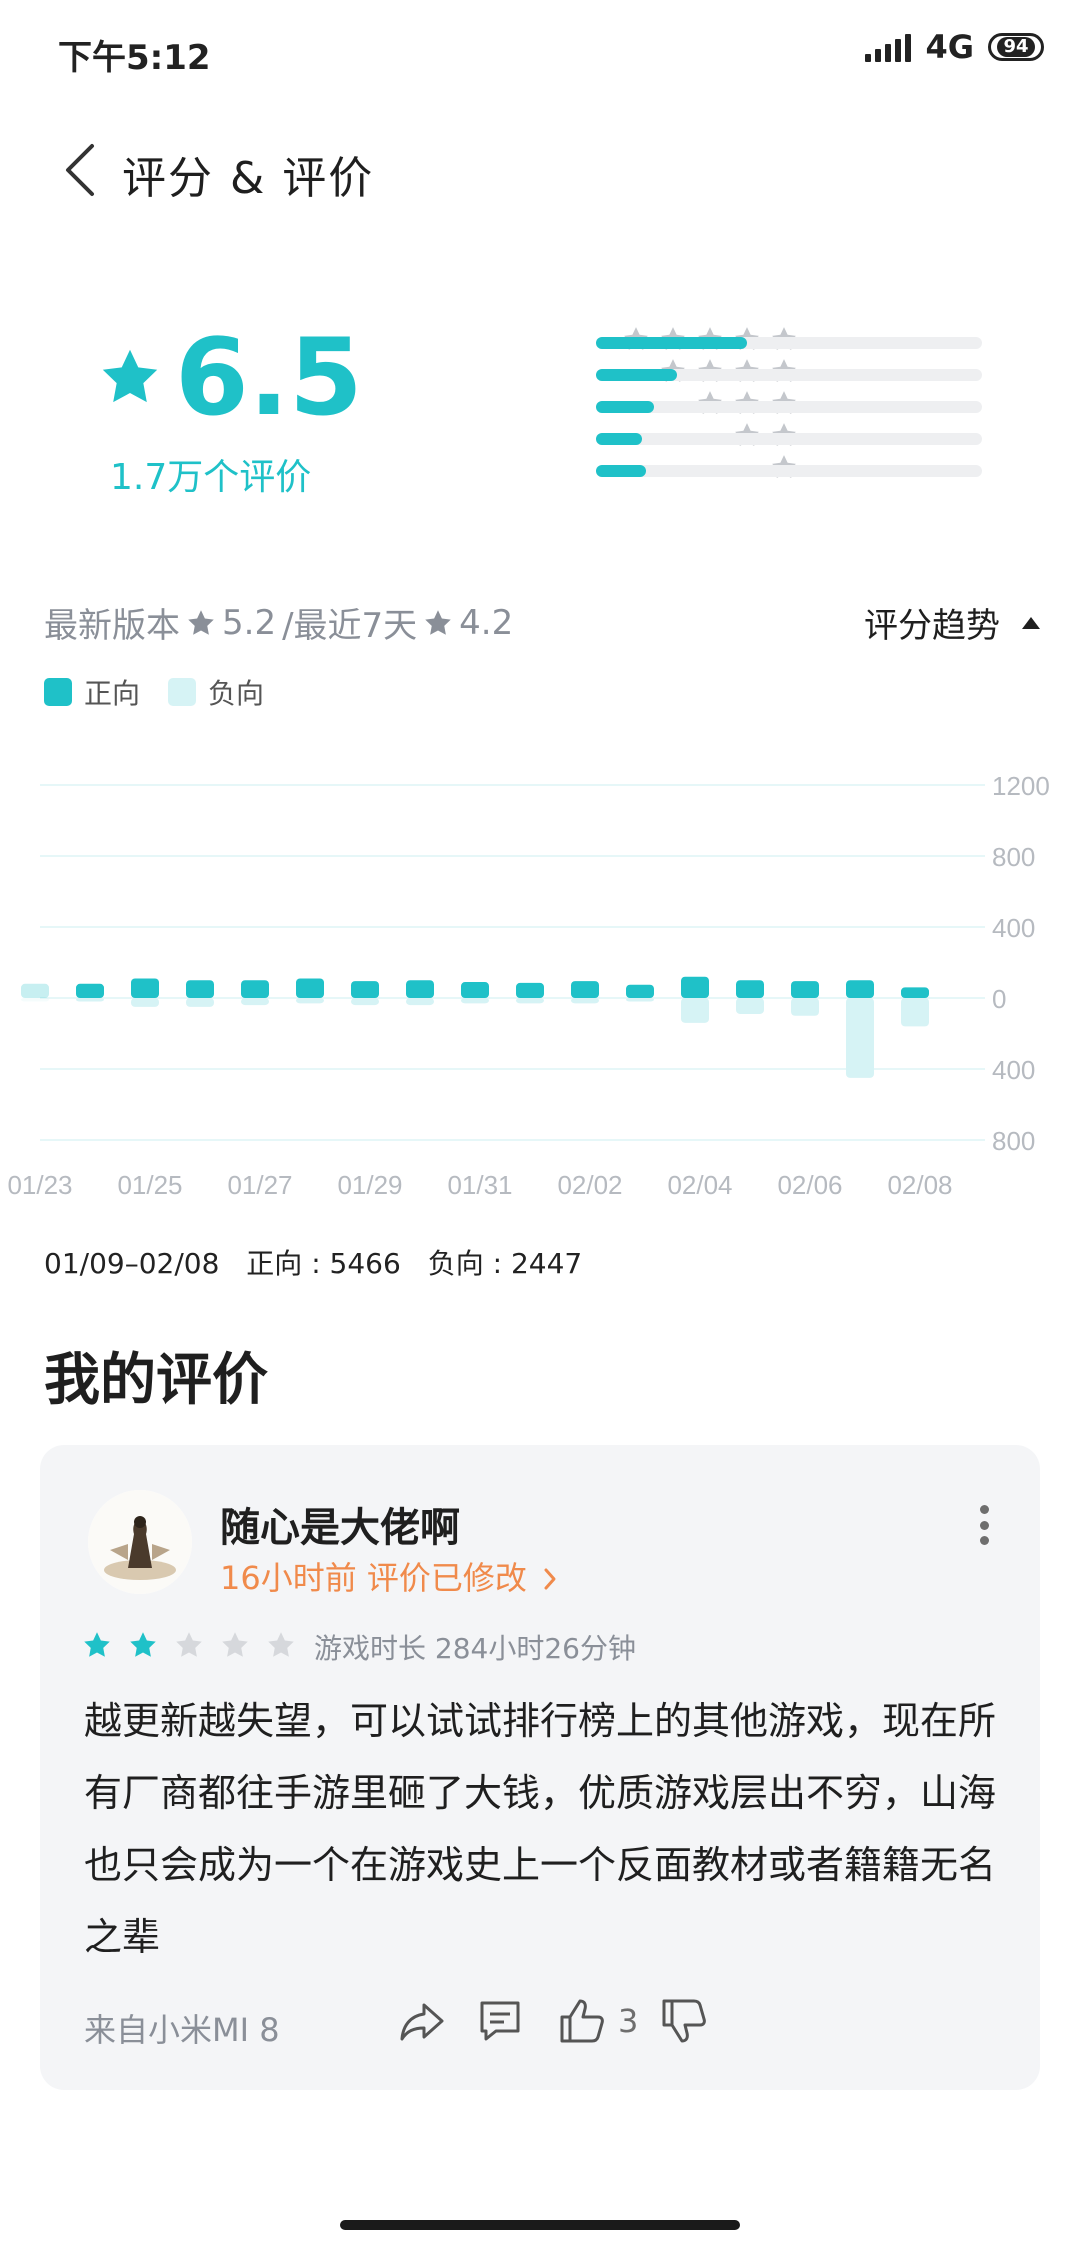  I want to click on comment-button, so click(500, 2021).